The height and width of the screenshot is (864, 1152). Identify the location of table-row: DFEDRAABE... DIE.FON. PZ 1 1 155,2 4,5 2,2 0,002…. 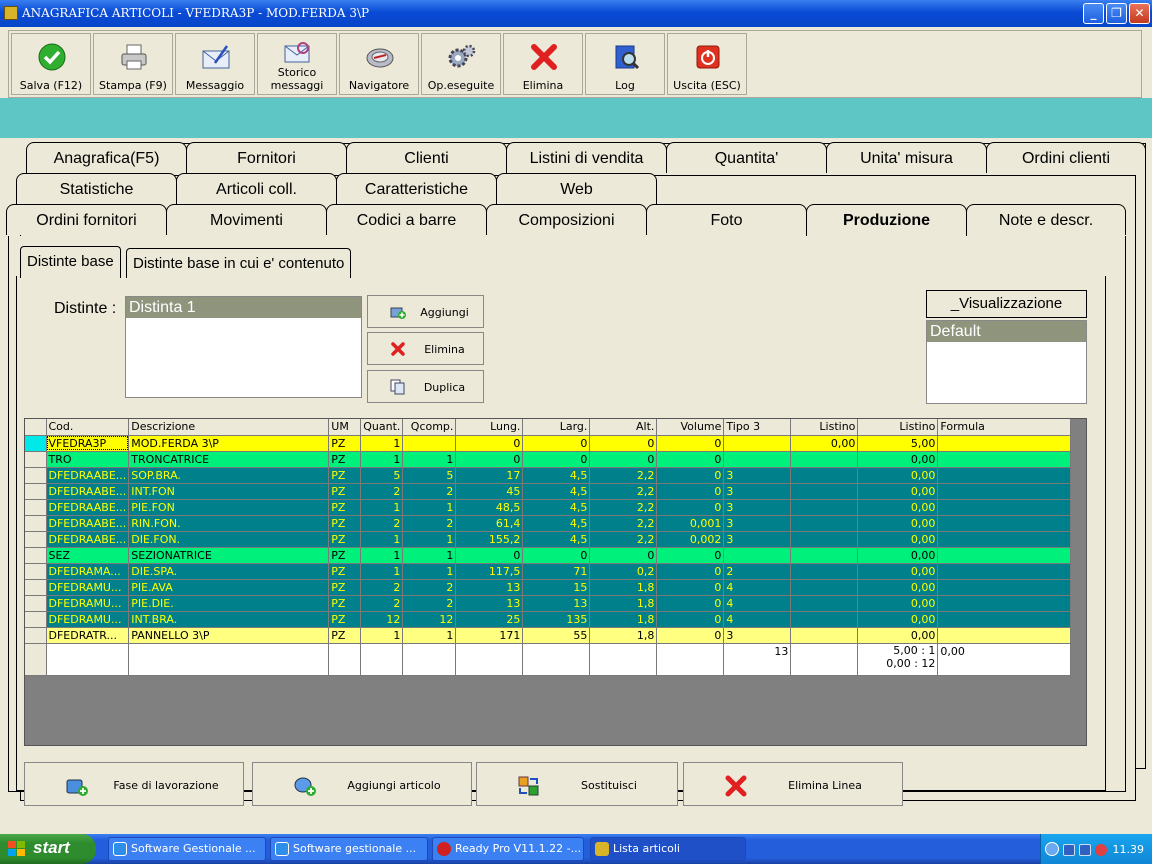
(548, 539).